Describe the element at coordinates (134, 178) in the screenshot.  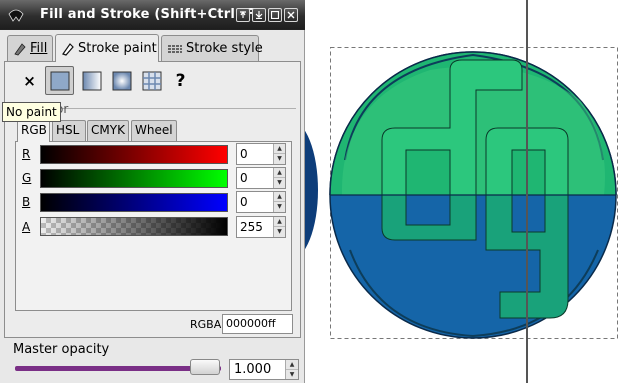
I see `green-slider` at that location.